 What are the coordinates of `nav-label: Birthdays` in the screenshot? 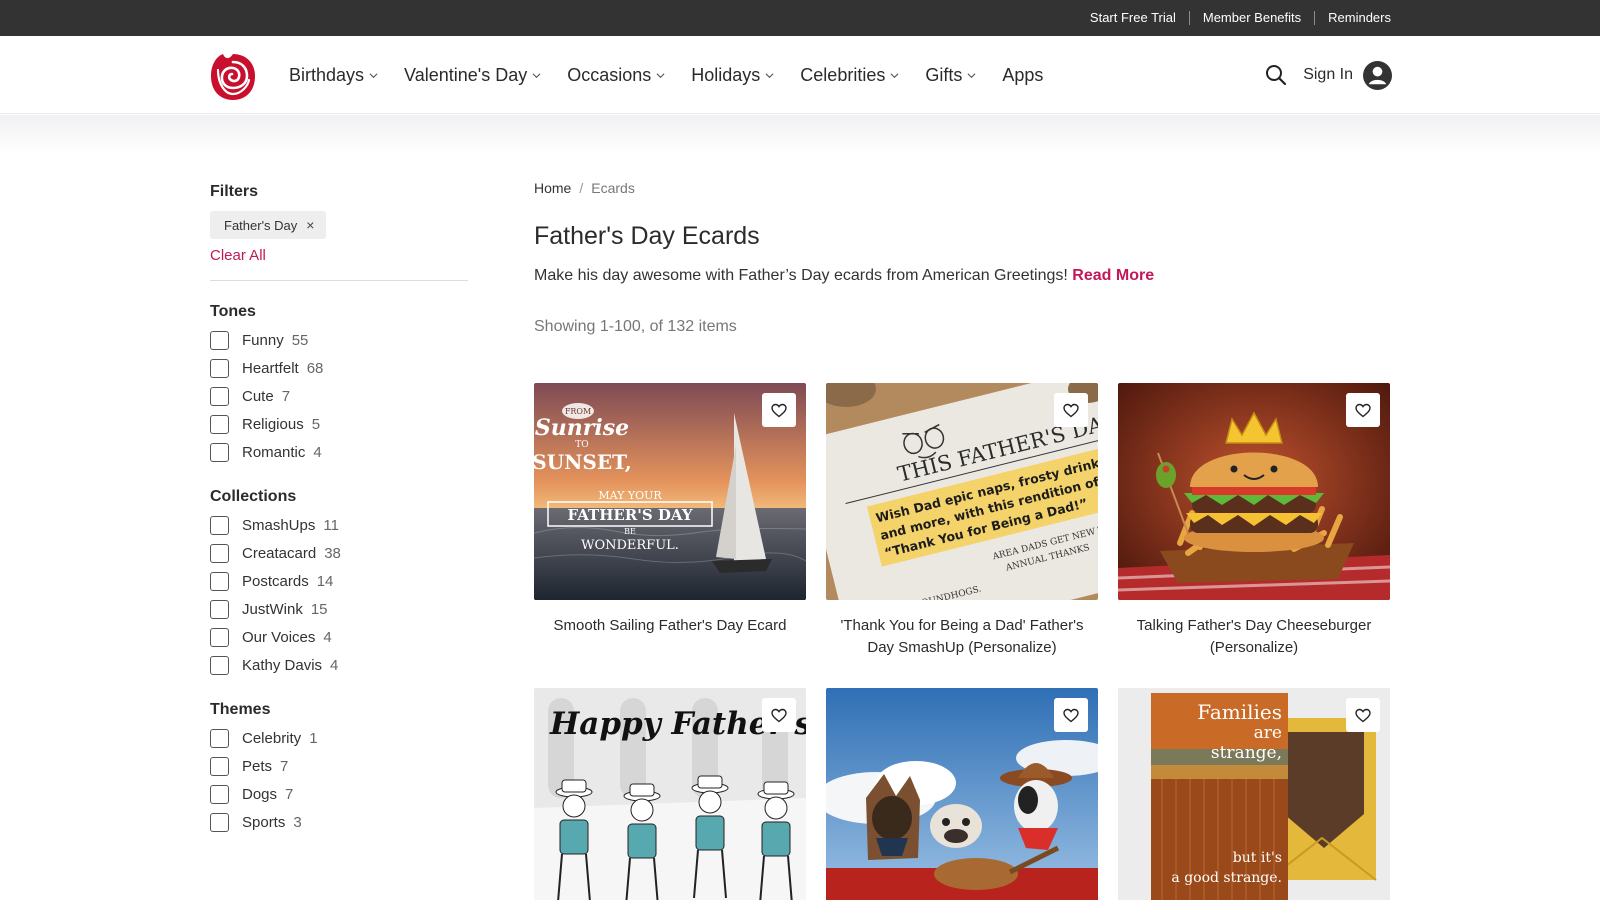 It's located at (327, 74).